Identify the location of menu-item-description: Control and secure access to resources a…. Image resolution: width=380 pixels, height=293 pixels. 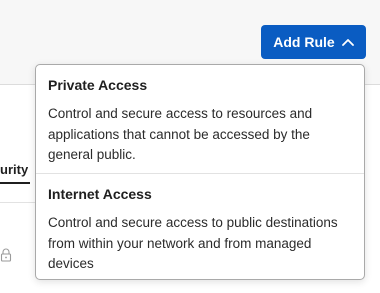
(180, 134).